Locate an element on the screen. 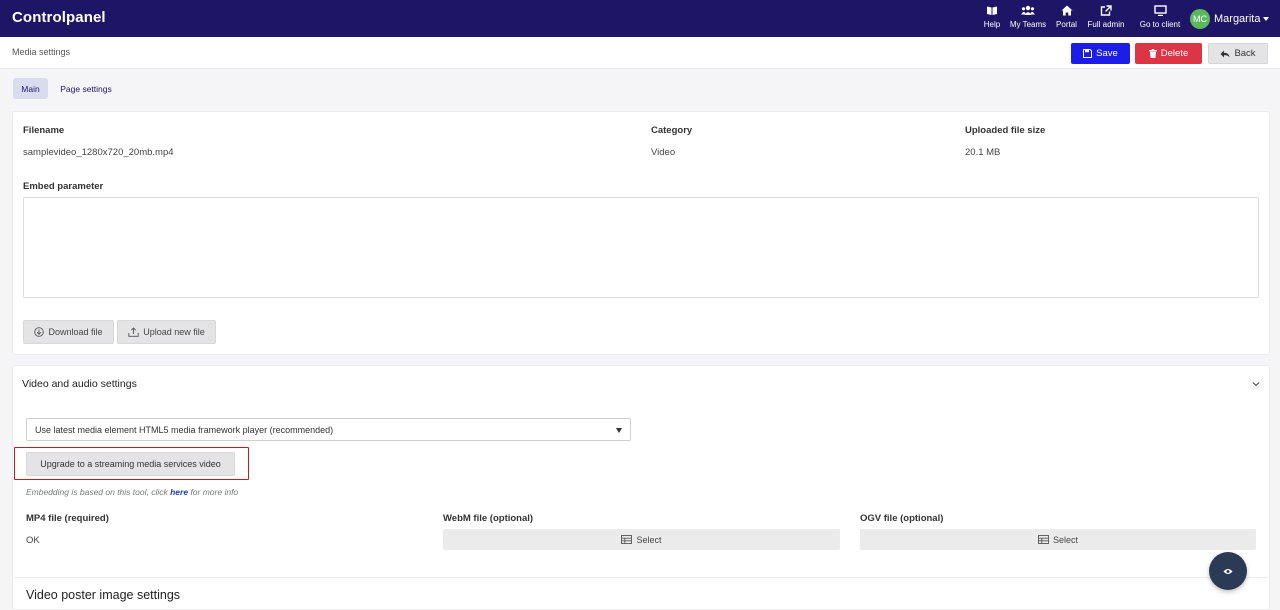  monitor-icon is located at coordinates (1160, 12).